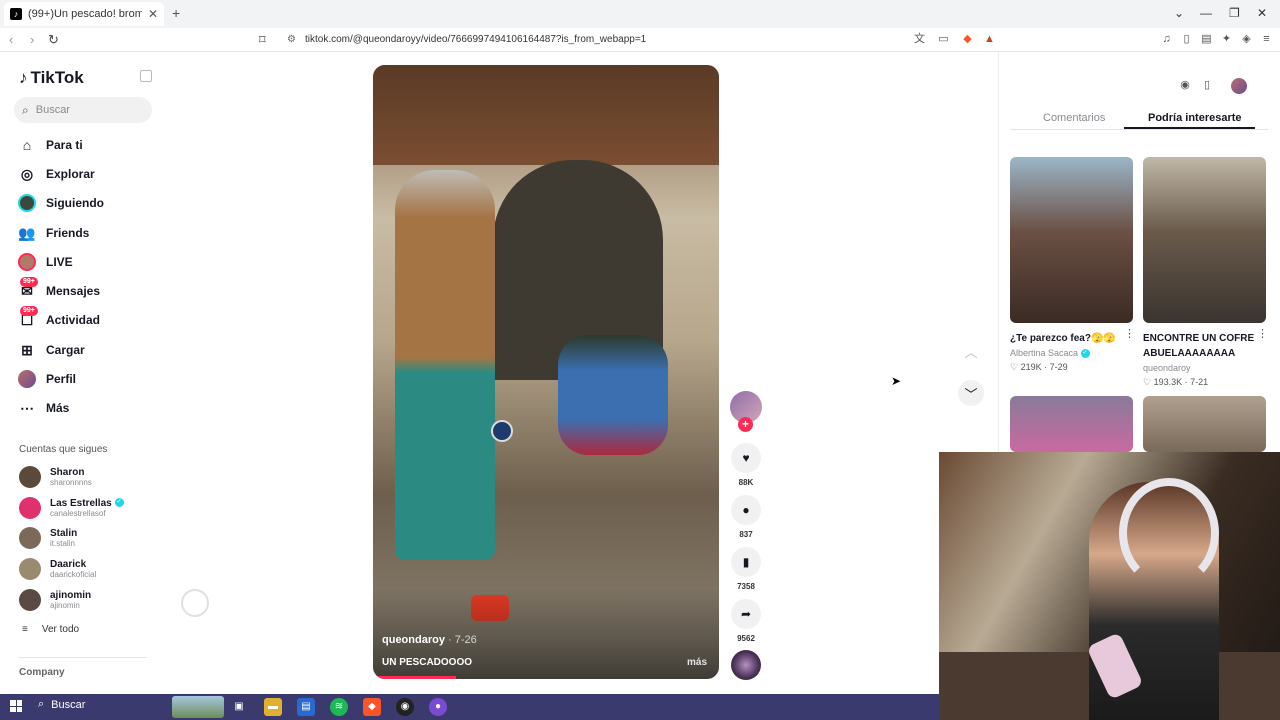 Image resolution: width=1280 pixels, height=720 pixels. Describe the element at coordinates (25, 629) in the screenshot. I see `list-icon: ≡` at that location.